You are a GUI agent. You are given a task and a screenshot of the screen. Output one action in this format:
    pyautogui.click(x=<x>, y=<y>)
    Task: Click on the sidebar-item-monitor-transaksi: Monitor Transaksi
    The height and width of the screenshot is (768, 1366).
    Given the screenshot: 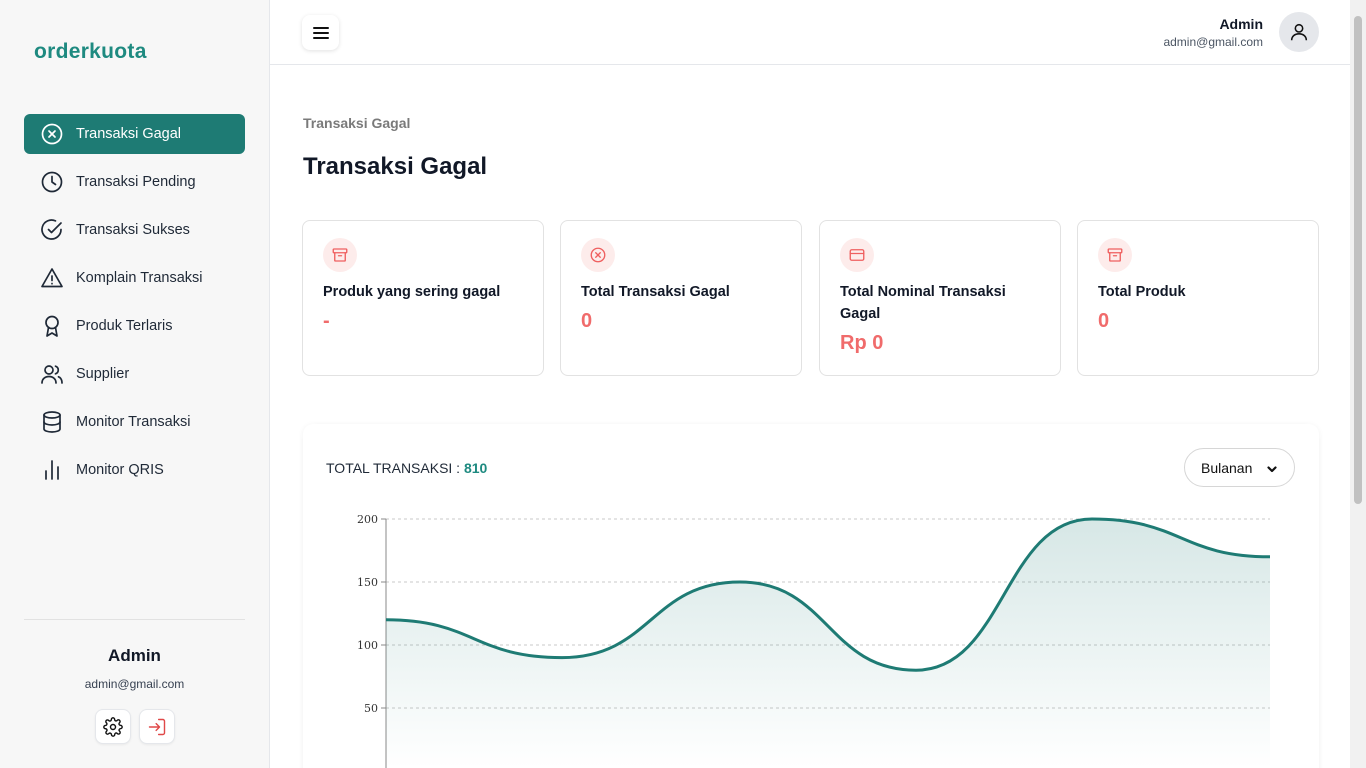 What is the action you would take?
    pyautogui.click(x=134, y=422)
    